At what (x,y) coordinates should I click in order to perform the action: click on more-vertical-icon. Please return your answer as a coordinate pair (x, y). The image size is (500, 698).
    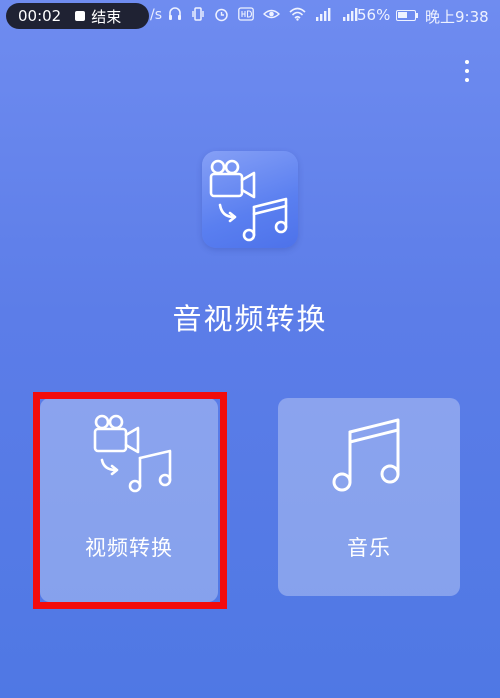
    Looking at the image, I should click on (467, 62).